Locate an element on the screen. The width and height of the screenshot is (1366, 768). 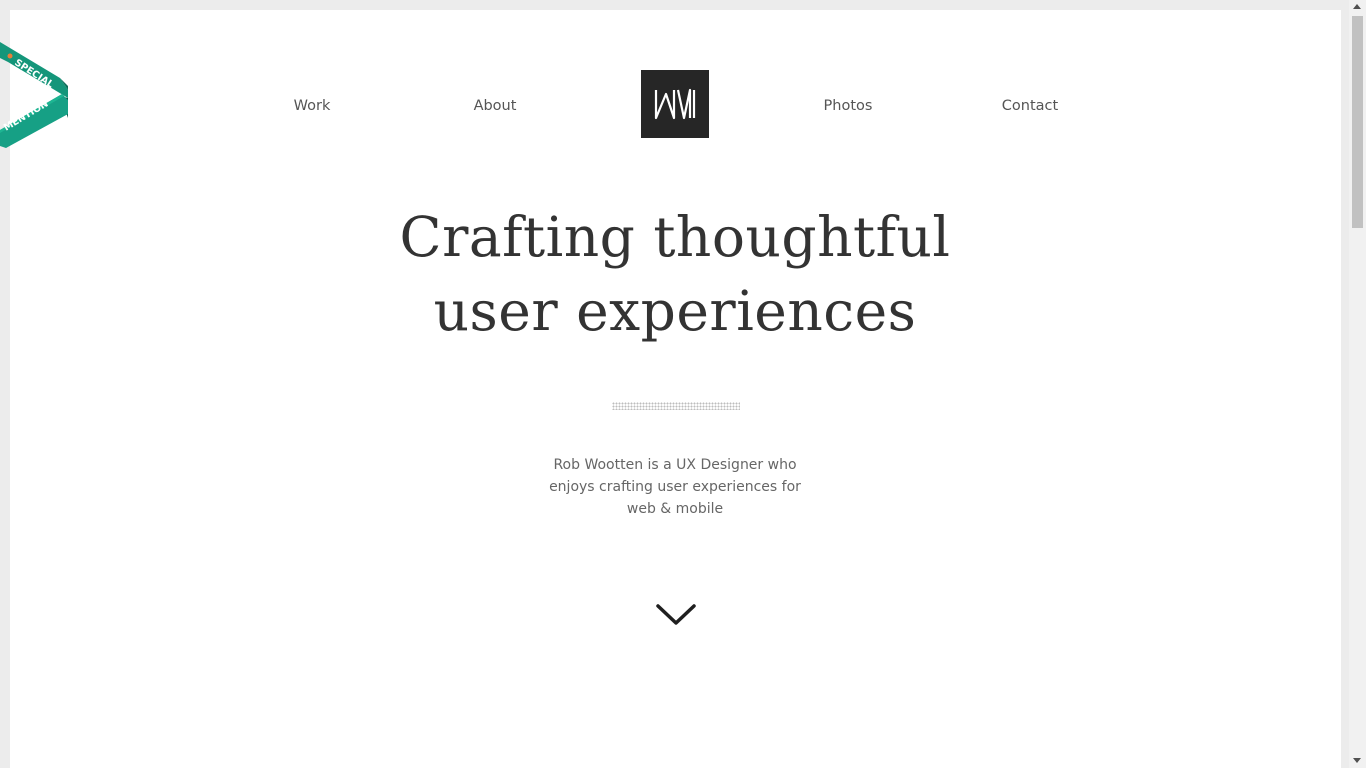
nav-link-contact: Contact is located at coordinates (1030, 106).